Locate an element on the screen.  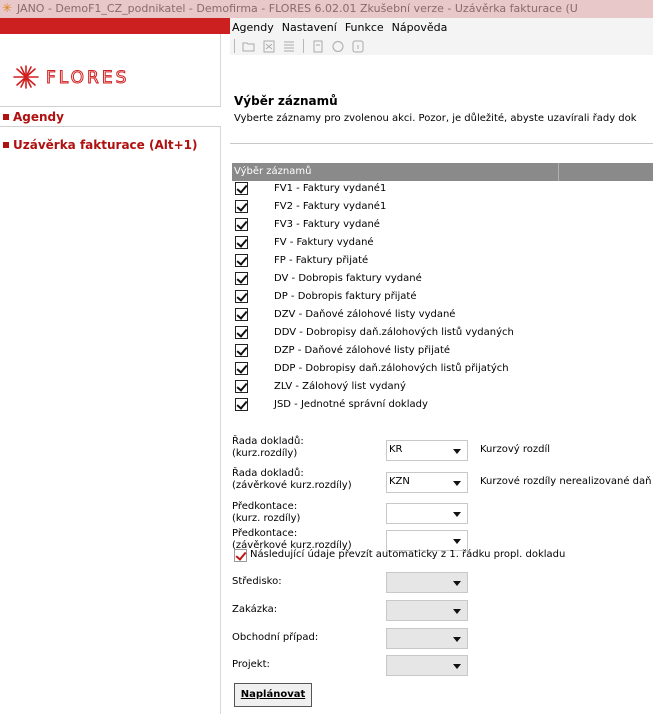
list-item: DZV - Daňové zálohové listy vydané is located at coordinates (442, 316).